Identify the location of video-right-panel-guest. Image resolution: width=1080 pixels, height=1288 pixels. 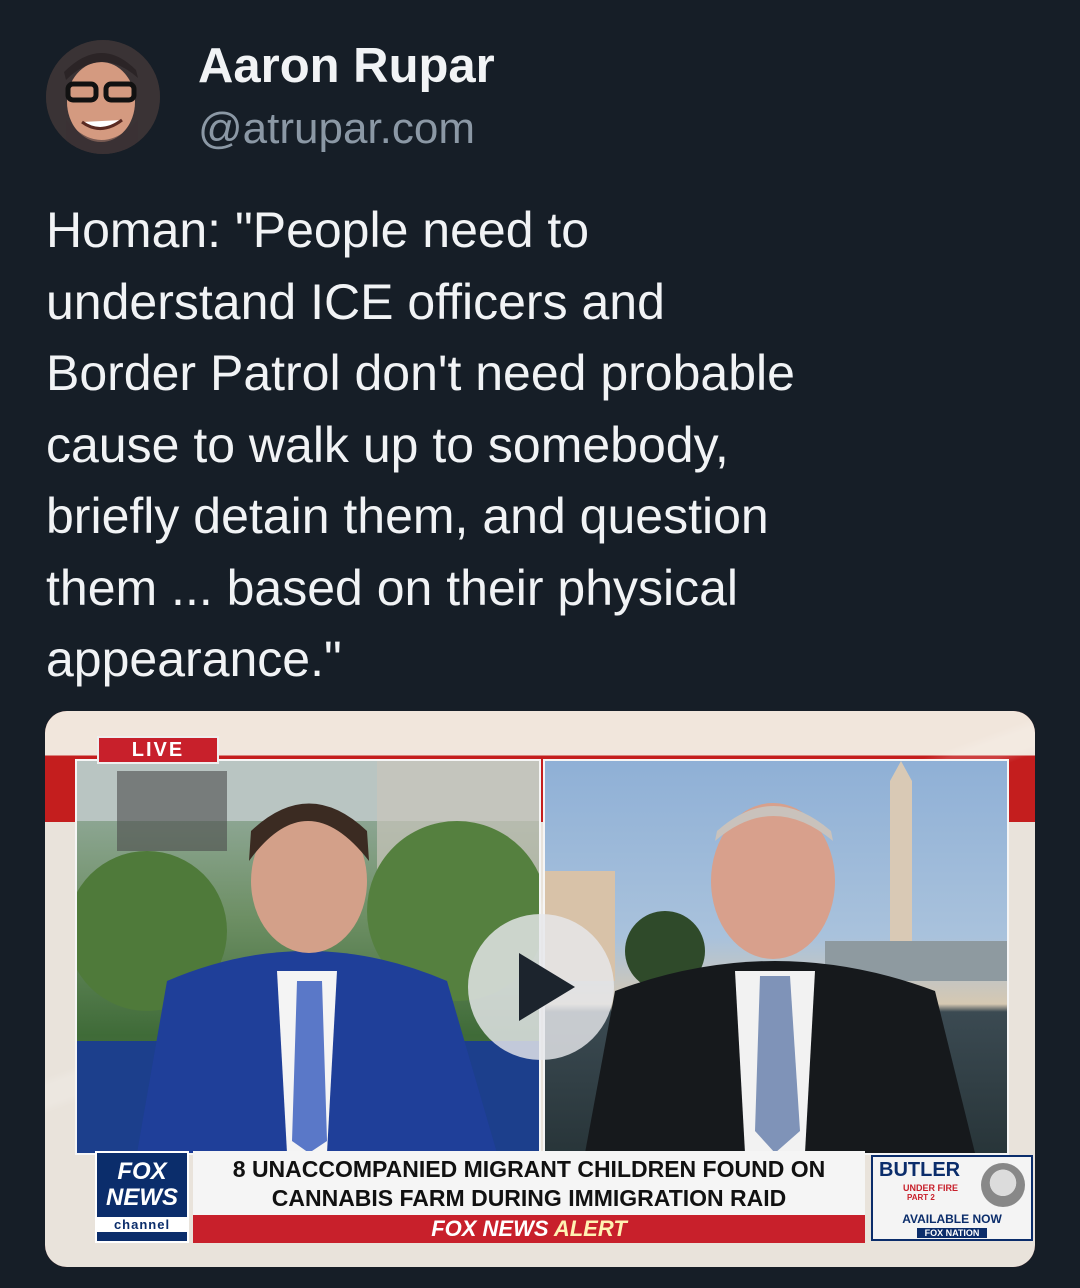
(776, 957).